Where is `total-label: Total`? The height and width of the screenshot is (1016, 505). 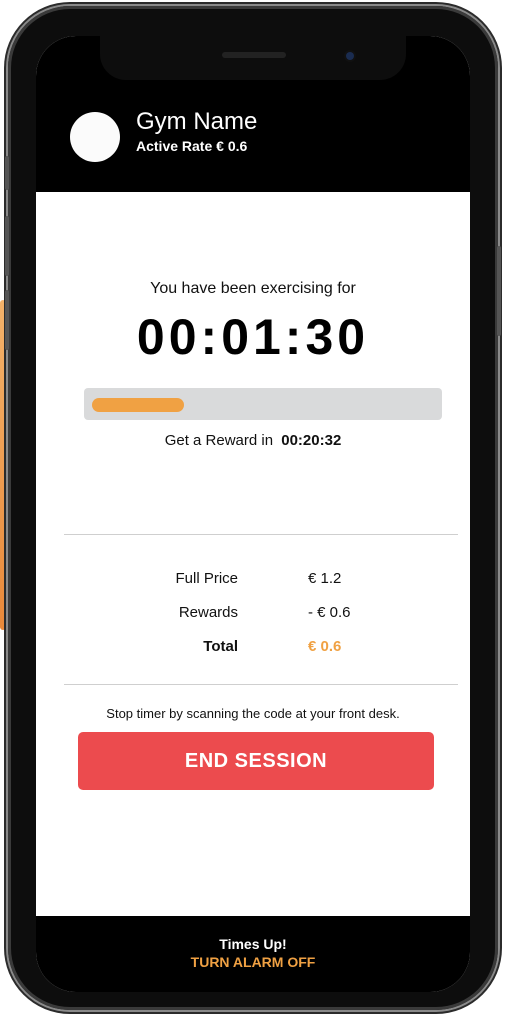 total-label: Total is located at coordinates (220, 646).